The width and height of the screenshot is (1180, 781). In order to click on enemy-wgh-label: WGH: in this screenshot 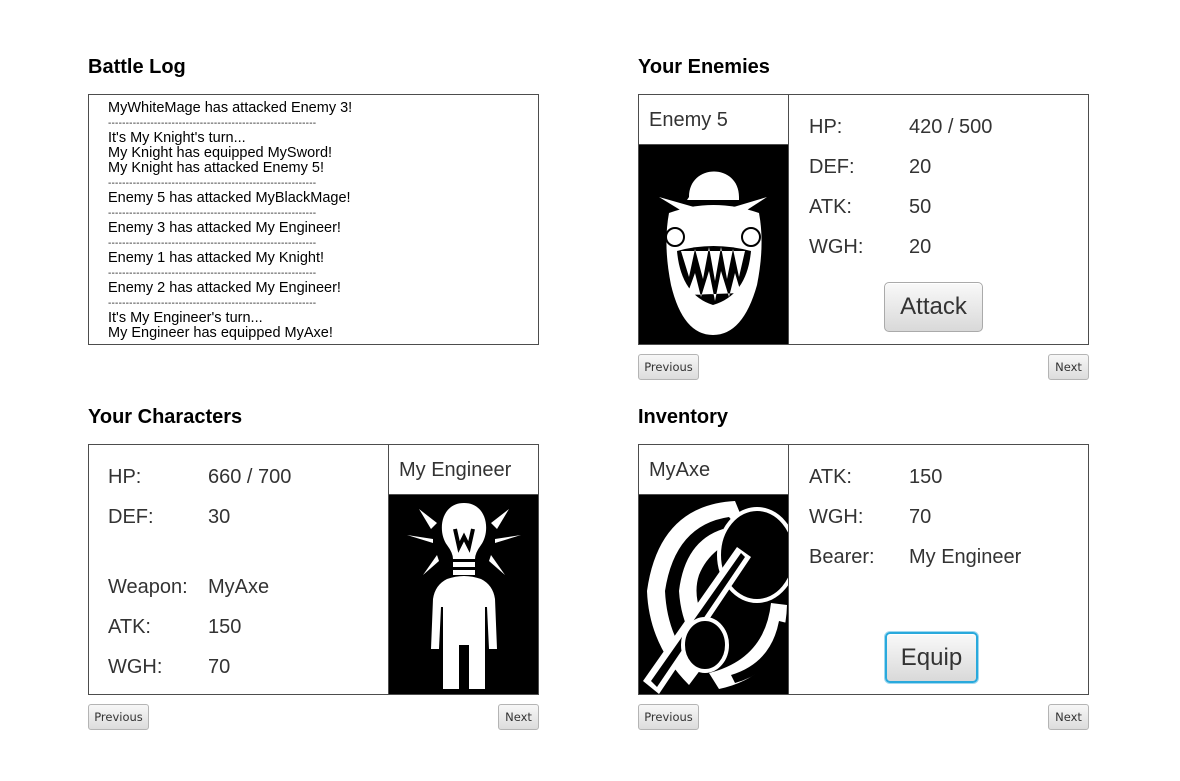, I will do `click(836, 247)`.